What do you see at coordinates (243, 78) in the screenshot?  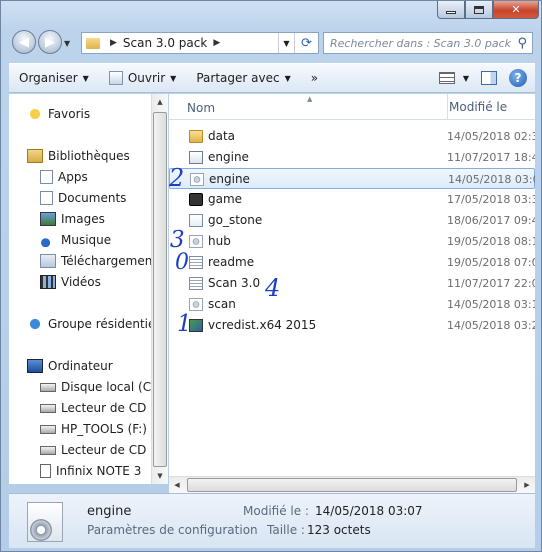 I see `share-button: Partager avec ▼` at bounding box center [243, 78].